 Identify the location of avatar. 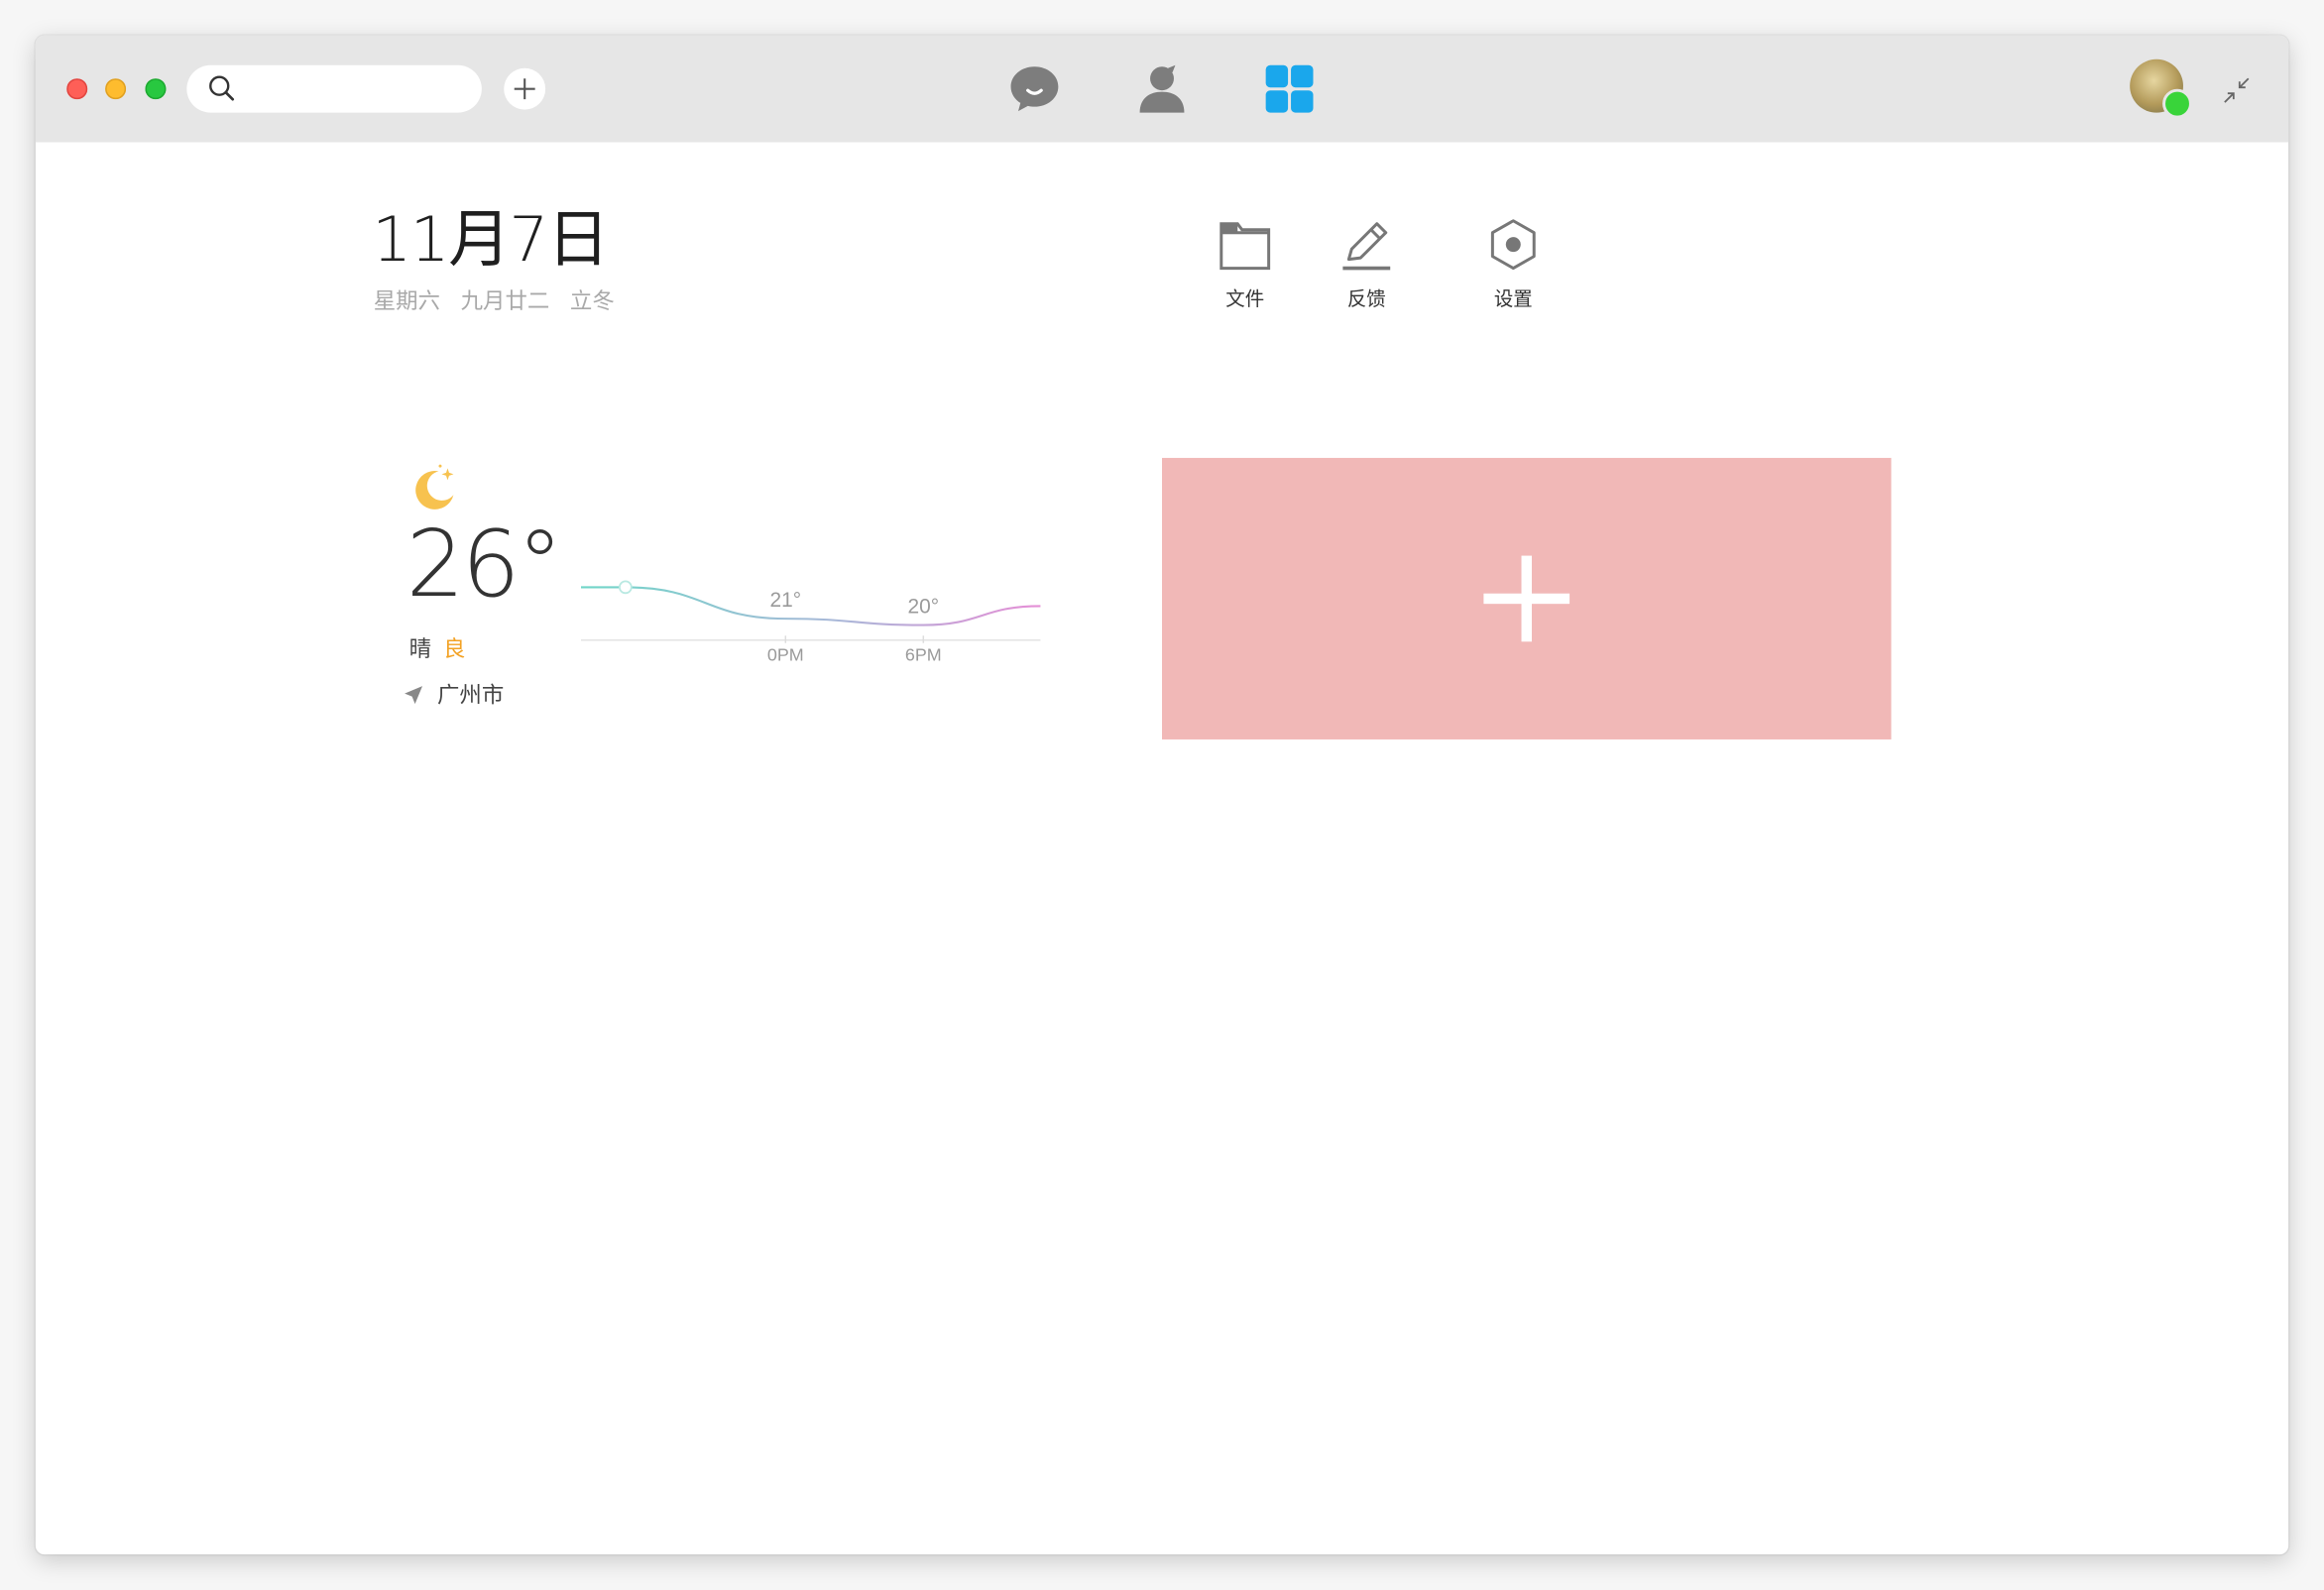
(2161, 88).